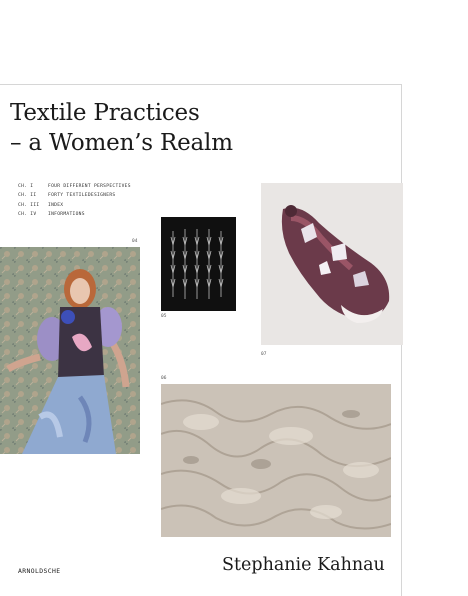 This screenshot has height=596, width=468. Describe the element at coordinates (164, 378) in the screenshot. I see `plate-number-06: 06` at that location.